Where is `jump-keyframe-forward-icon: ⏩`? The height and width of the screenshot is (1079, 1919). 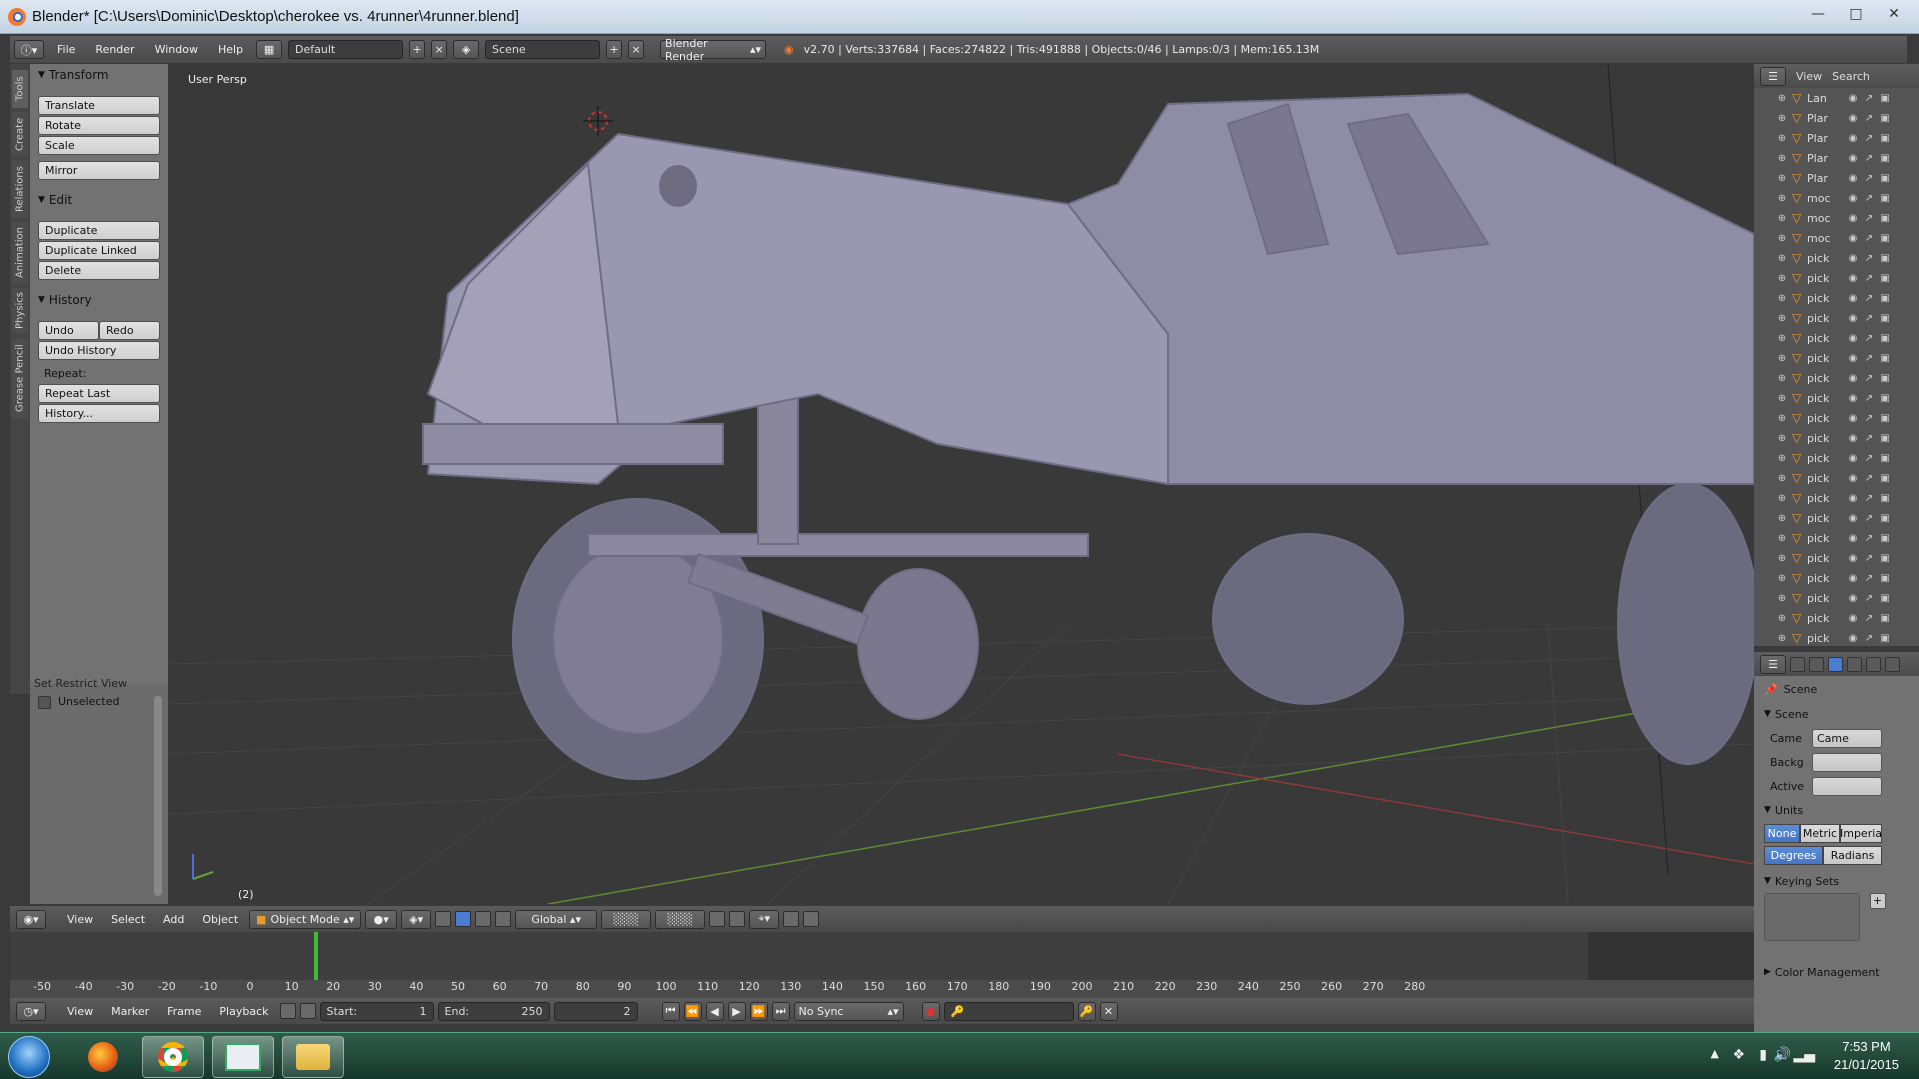 jump-keyframe-forward-icon: ⏩ is located at coordinates (758, 1011).